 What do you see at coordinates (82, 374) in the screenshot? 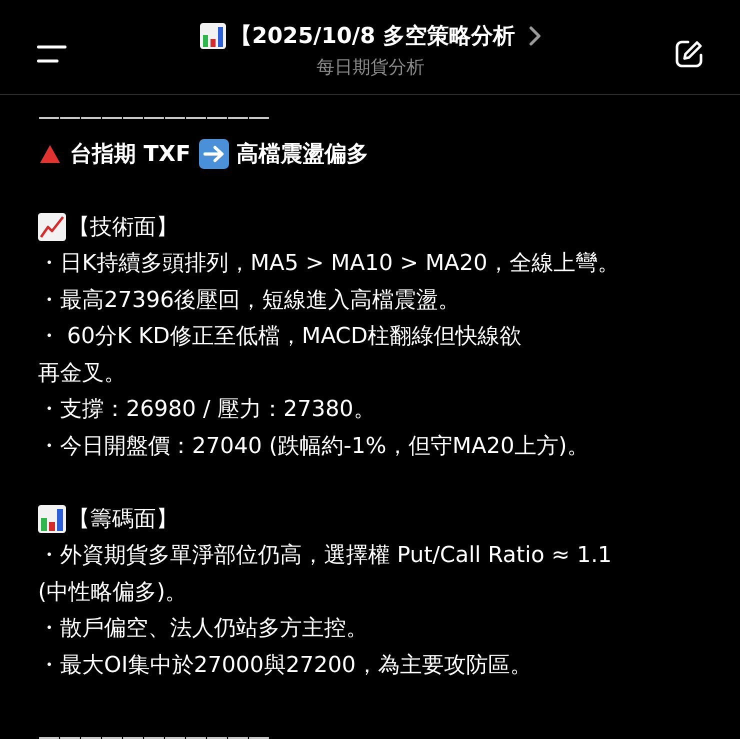
I see `message-line: 再金叉。` at bounding box center [82, 374].